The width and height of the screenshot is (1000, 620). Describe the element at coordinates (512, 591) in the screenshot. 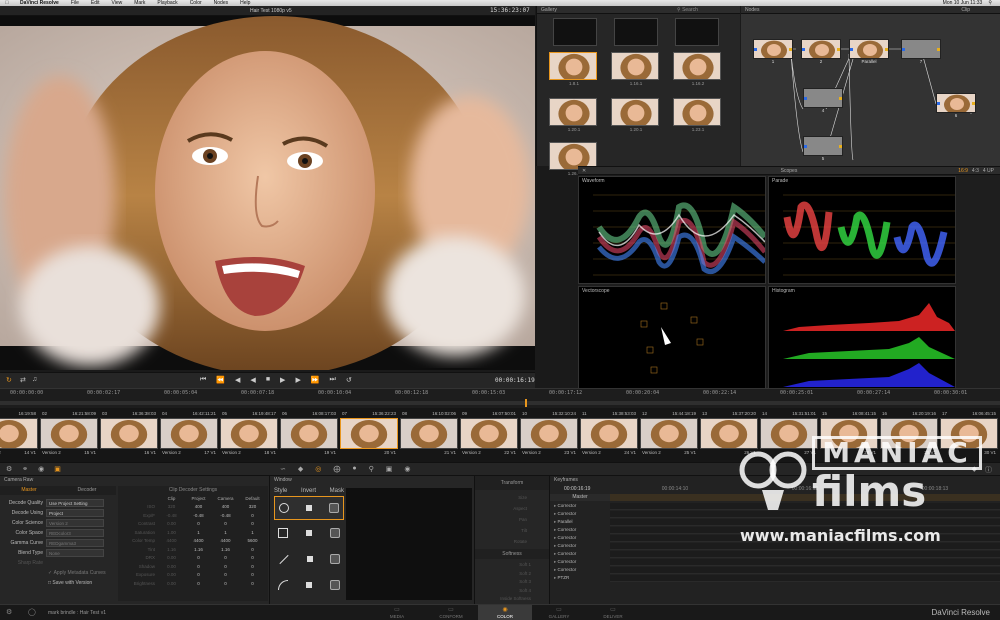

I see `softness-field: Soft 4` at that location.